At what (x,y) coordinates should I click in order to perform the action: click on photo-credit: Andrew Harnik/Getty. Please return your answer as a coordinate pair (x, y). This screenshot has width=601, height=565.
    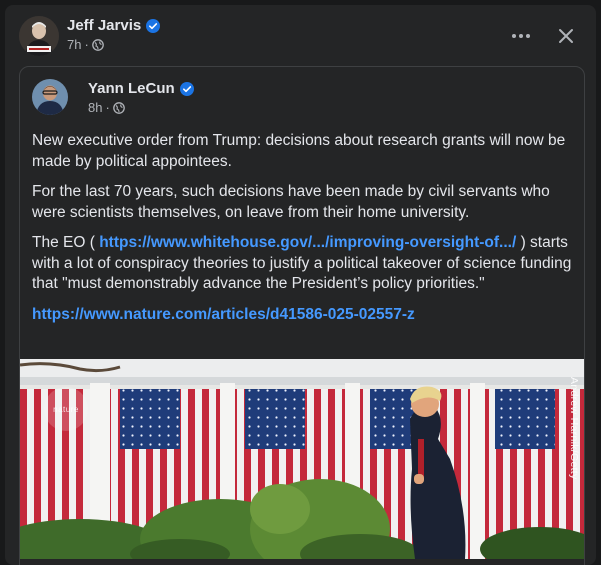
    Looking at the image, I should click on (574, 428).